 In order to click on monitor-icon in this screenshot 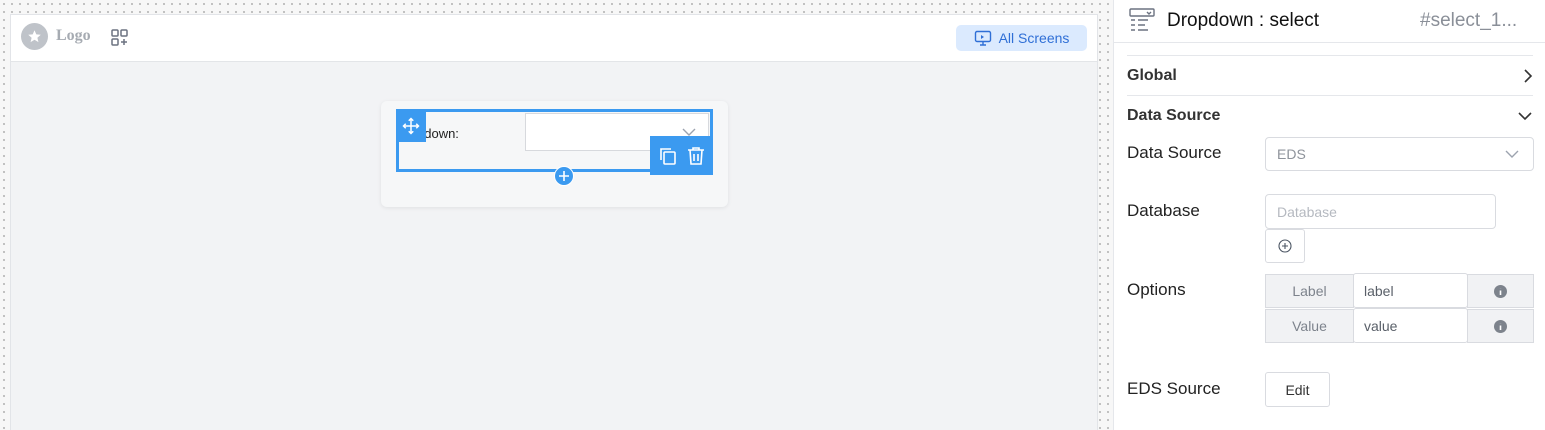, I will do `click(982, 38)`.